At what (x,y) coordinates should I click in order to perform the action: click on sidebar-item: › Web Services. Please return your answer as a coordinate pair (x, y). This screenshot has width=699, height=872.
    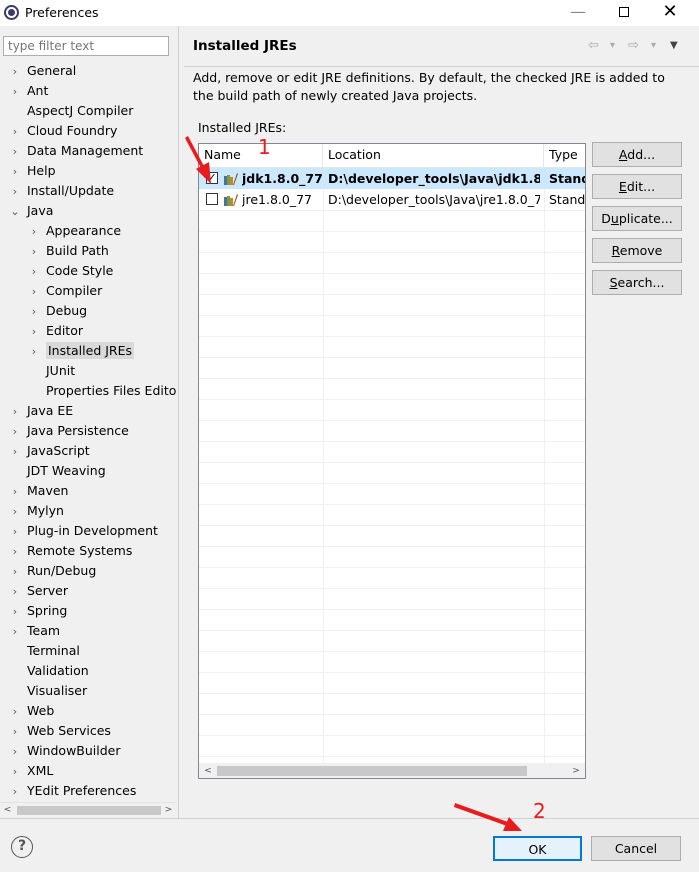
    Looking at the image, I should click on (59, 731).